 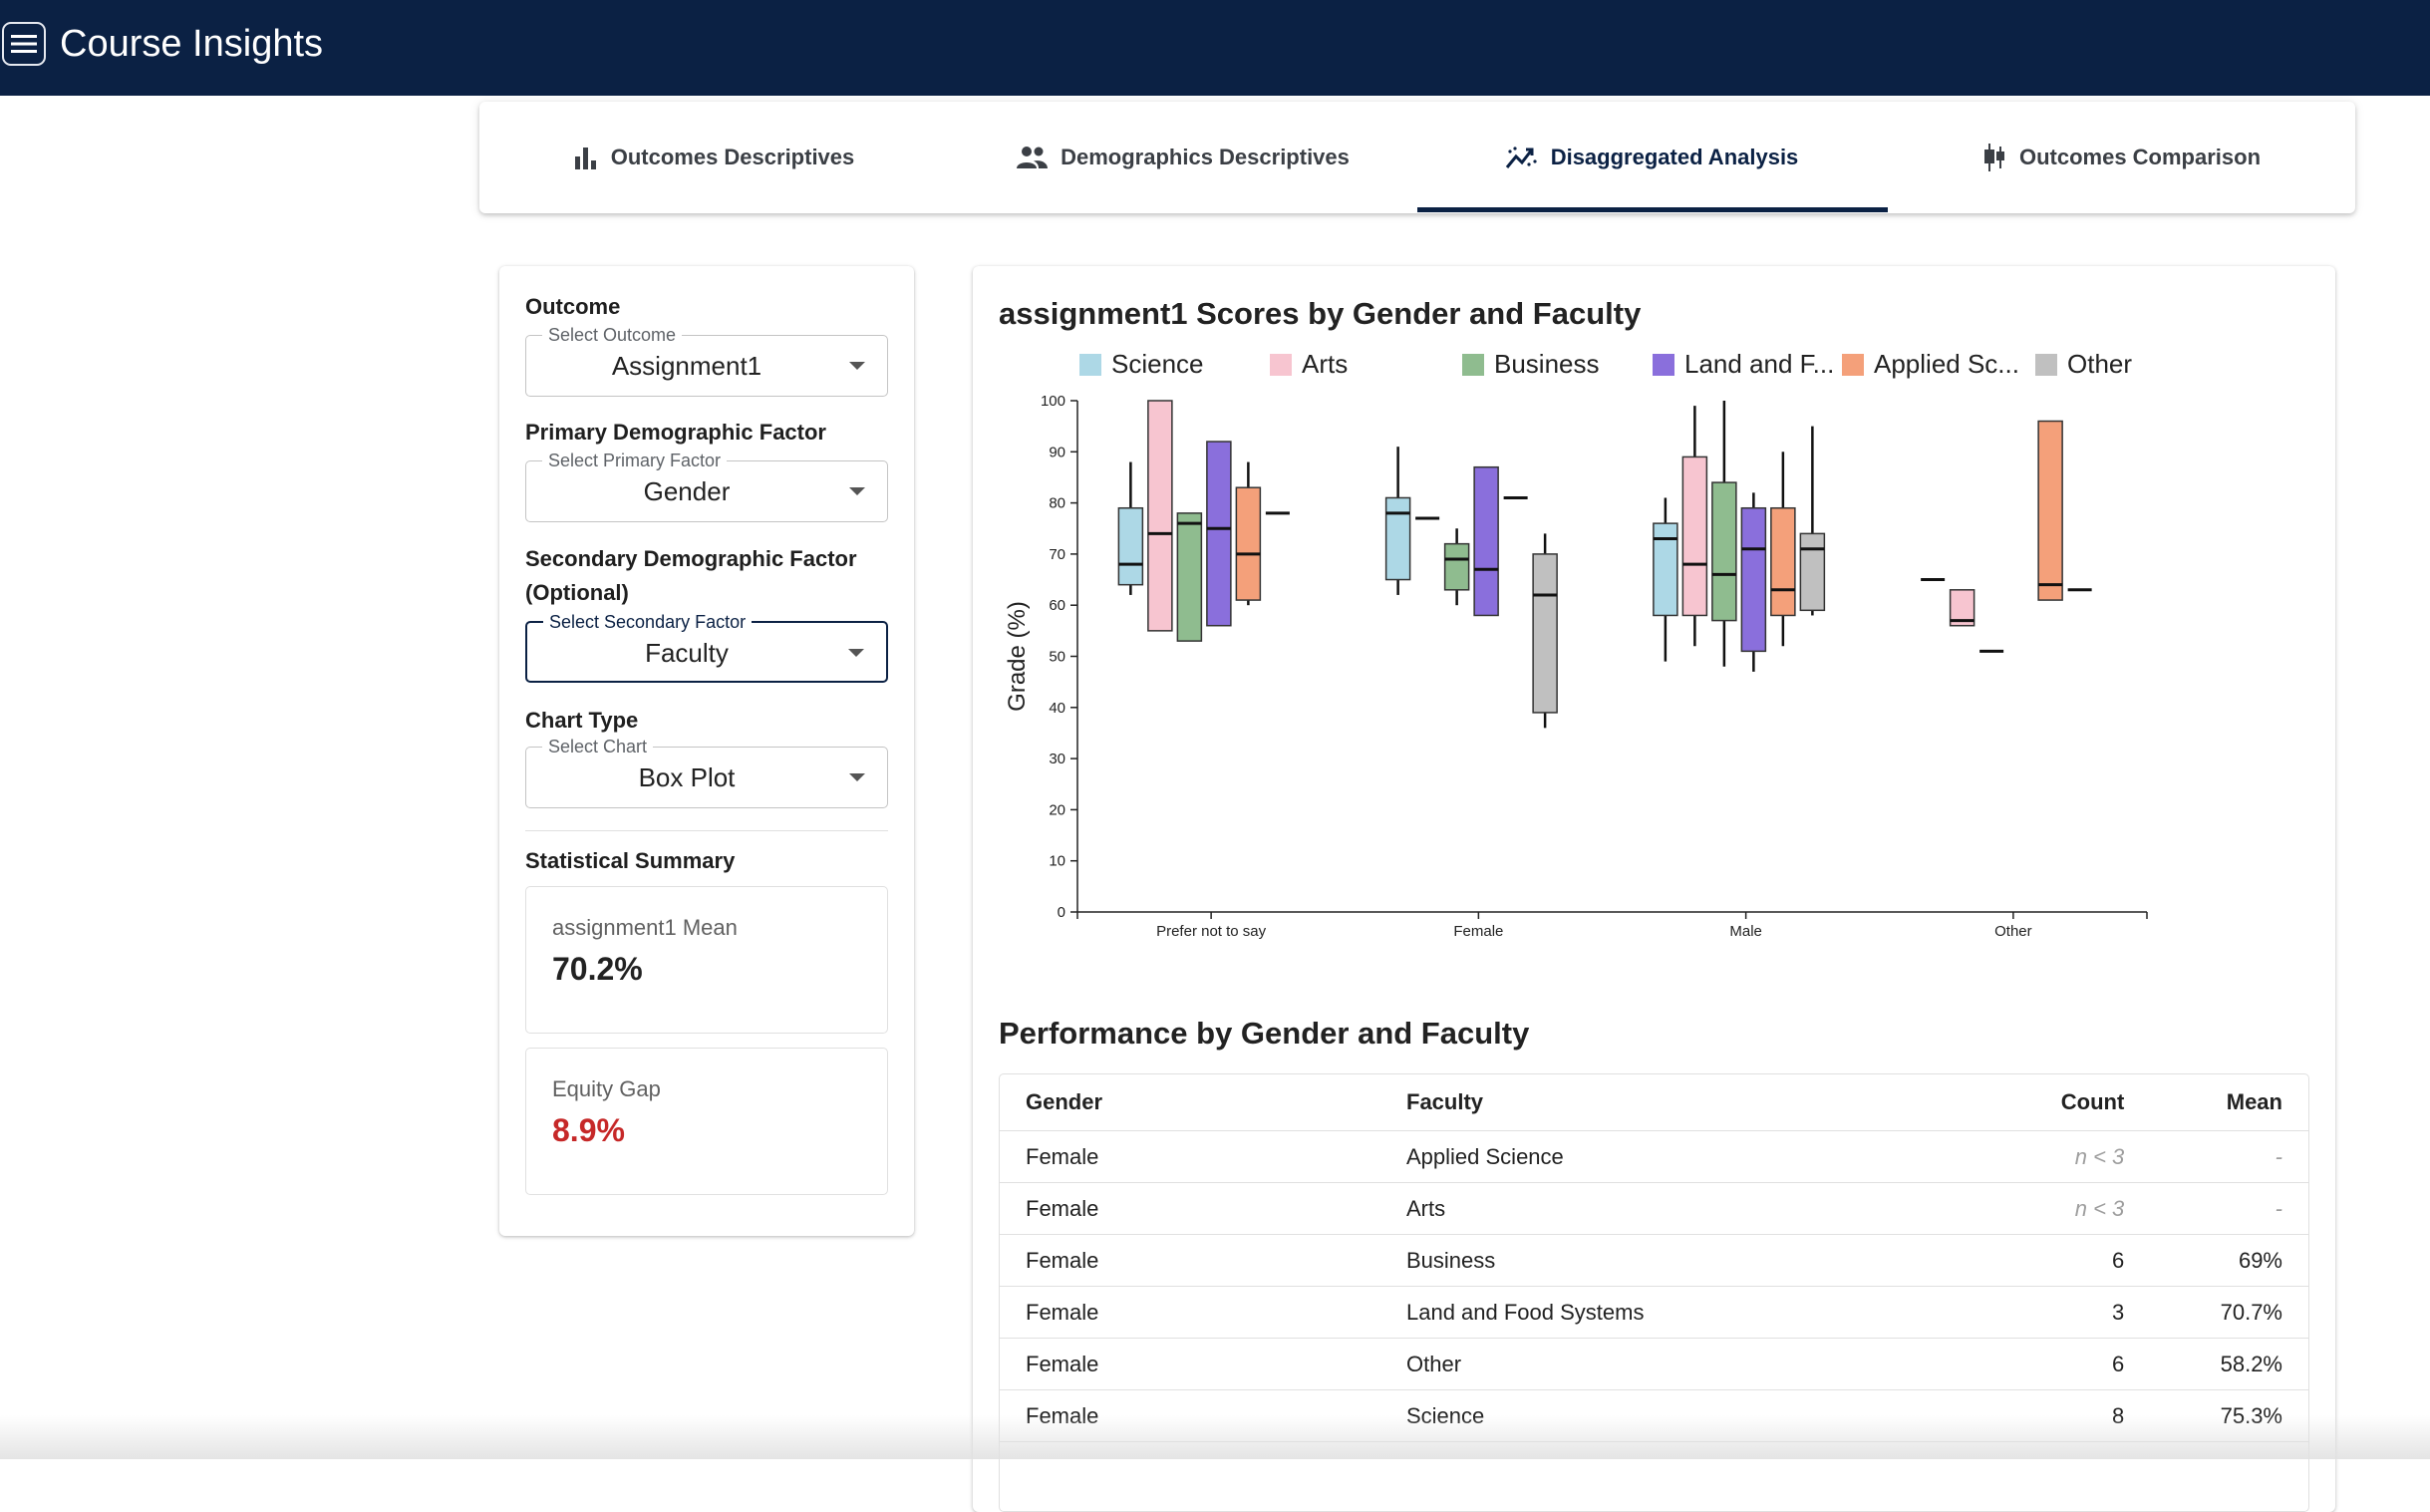 I want to click on legend-label: Business, so click(x=1547, y=364).